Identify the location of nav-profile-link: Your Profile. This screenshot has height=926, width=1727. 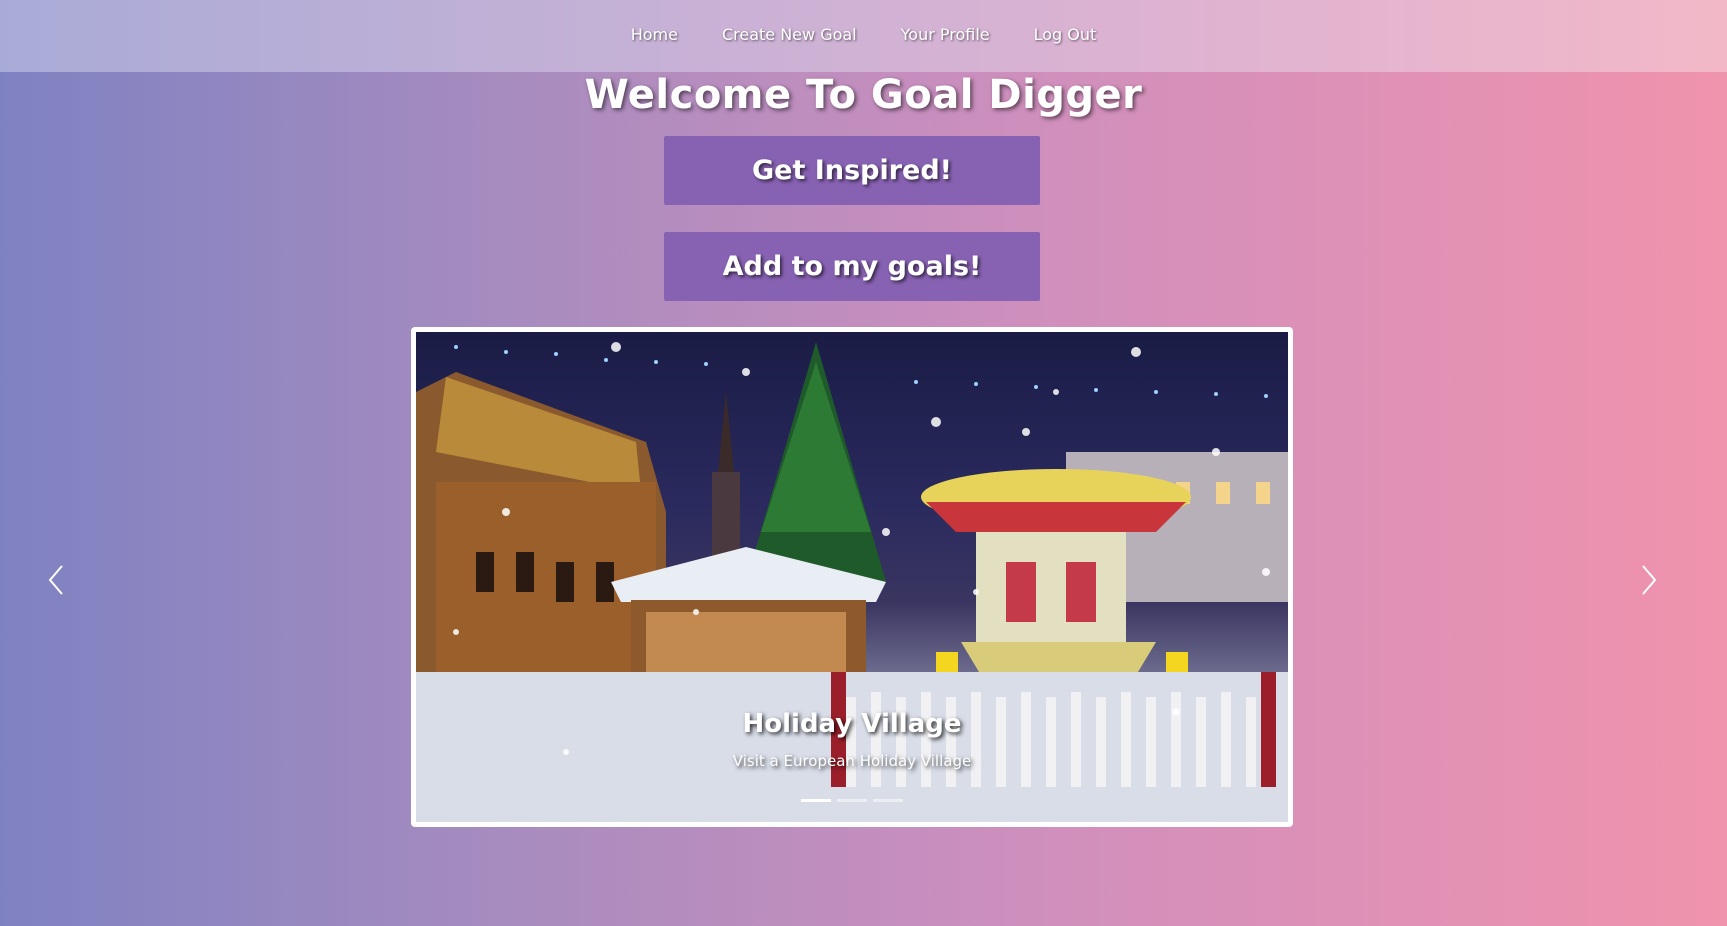
(945, 34).